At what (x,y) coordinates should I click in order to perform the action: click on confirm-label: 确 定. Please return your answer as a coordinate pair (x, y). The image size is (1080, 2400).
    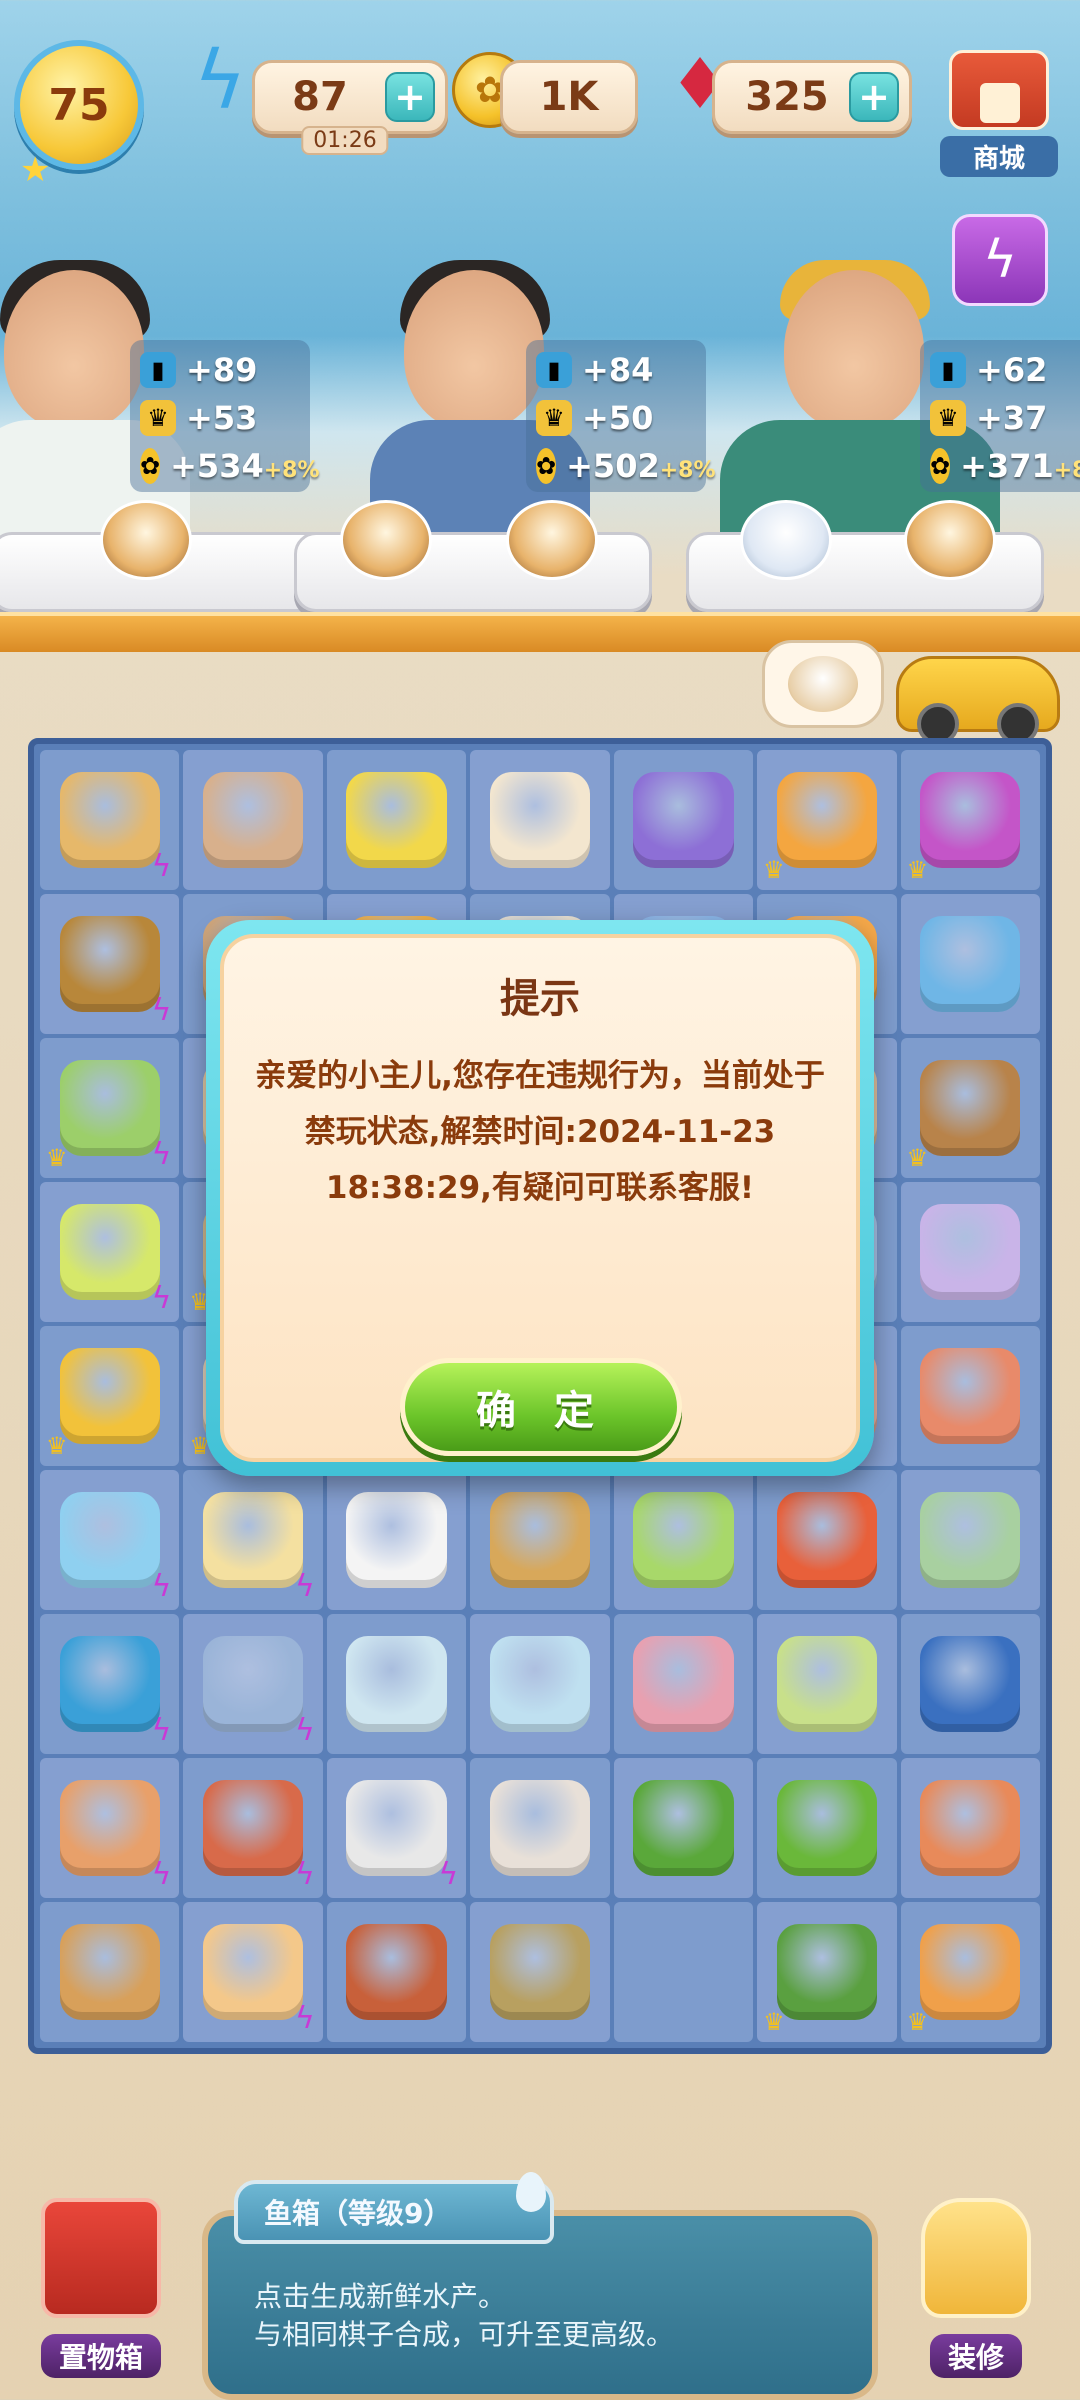
    Looking at the image, I should click on (541, 1411).